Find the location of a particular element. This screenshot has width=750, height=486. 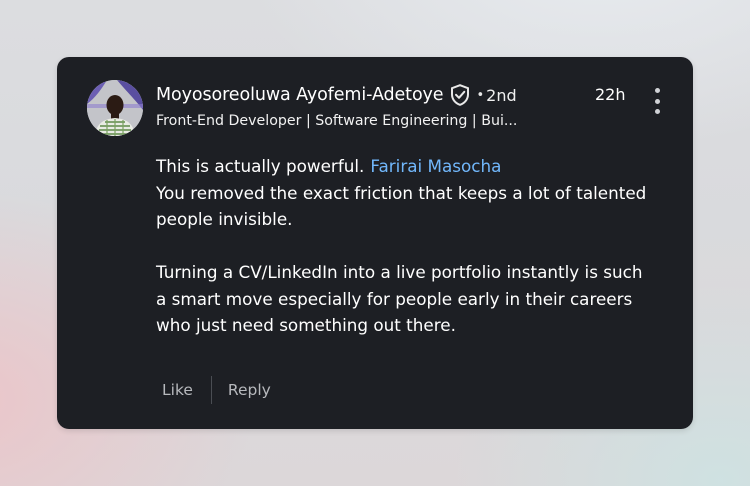

connection-degree: 2nd is located at coordinates (501, 95).